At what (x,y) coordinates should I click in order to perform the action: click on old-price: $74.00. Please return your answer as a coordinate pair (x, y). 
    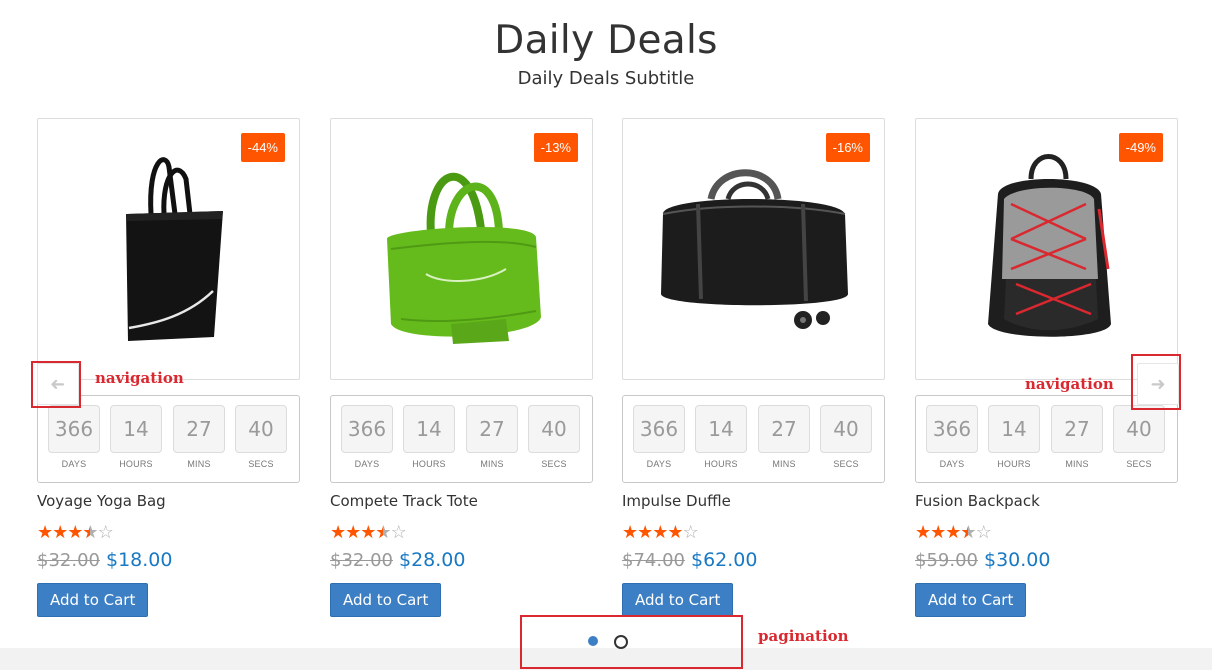
    Looking at the image, I should click on (653, 560).